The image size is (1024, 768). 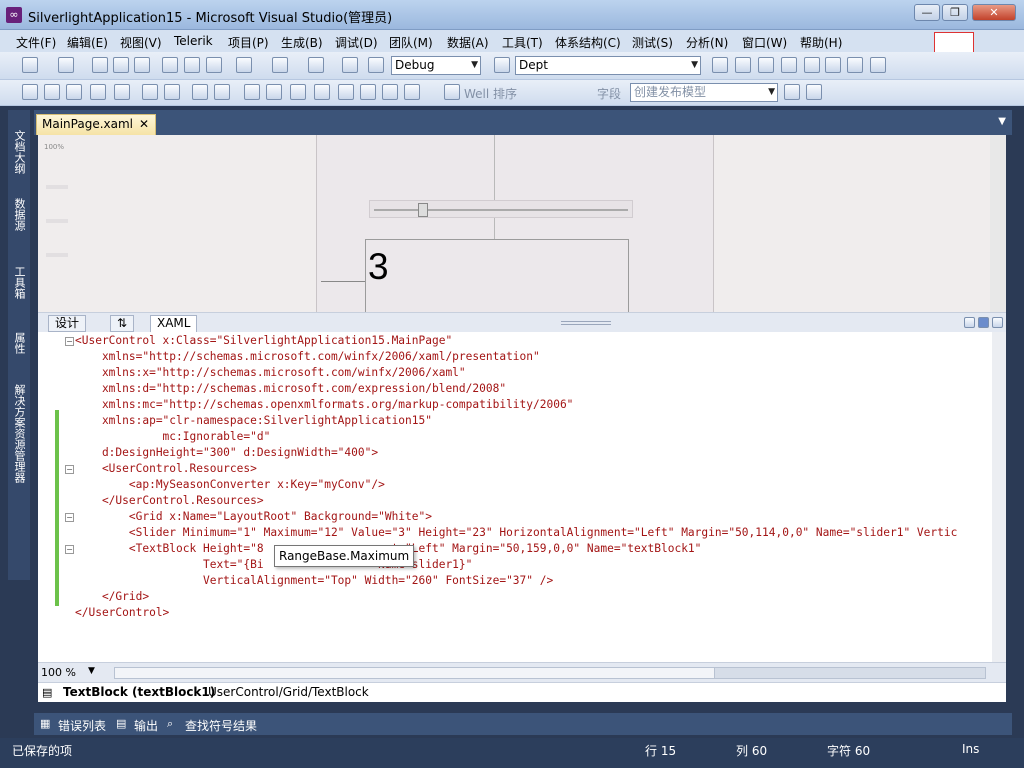 What do you see at coordinates (368, 92) in the screenshot?
I see `lock-icon` at bounding box center [368, 92].